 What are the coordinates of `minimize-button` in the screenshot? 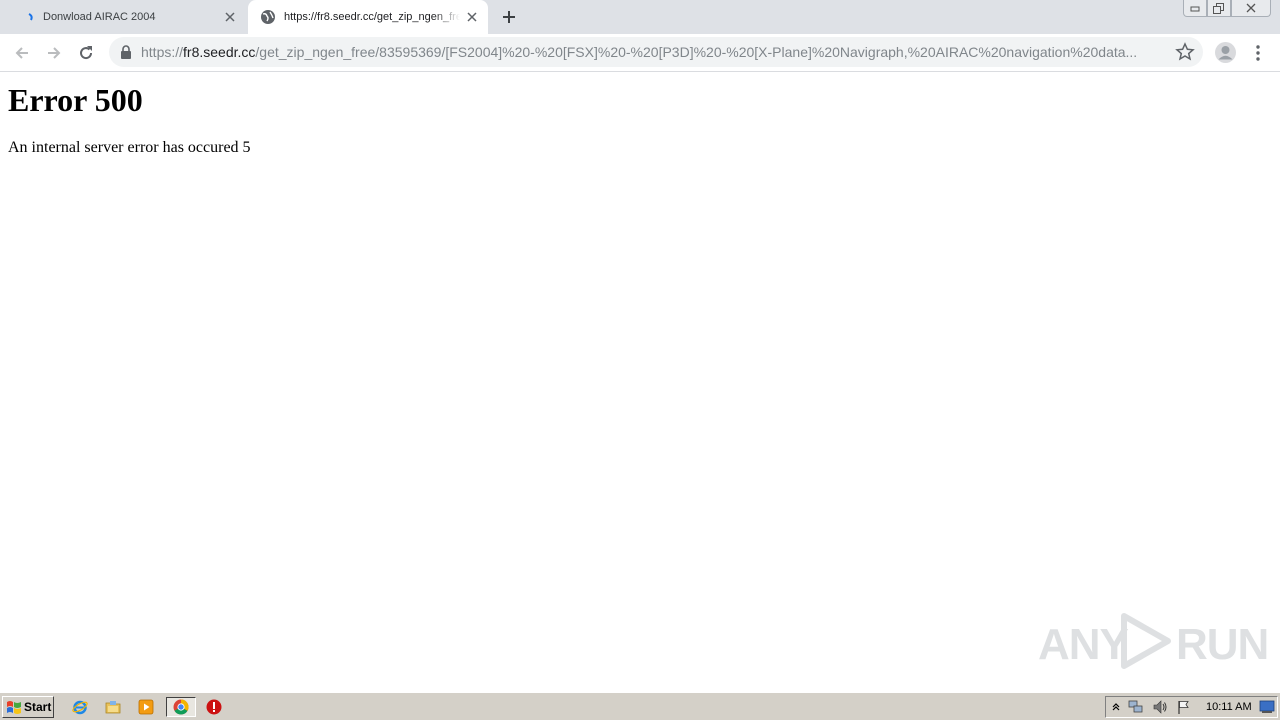 It's located at (1195, 8).